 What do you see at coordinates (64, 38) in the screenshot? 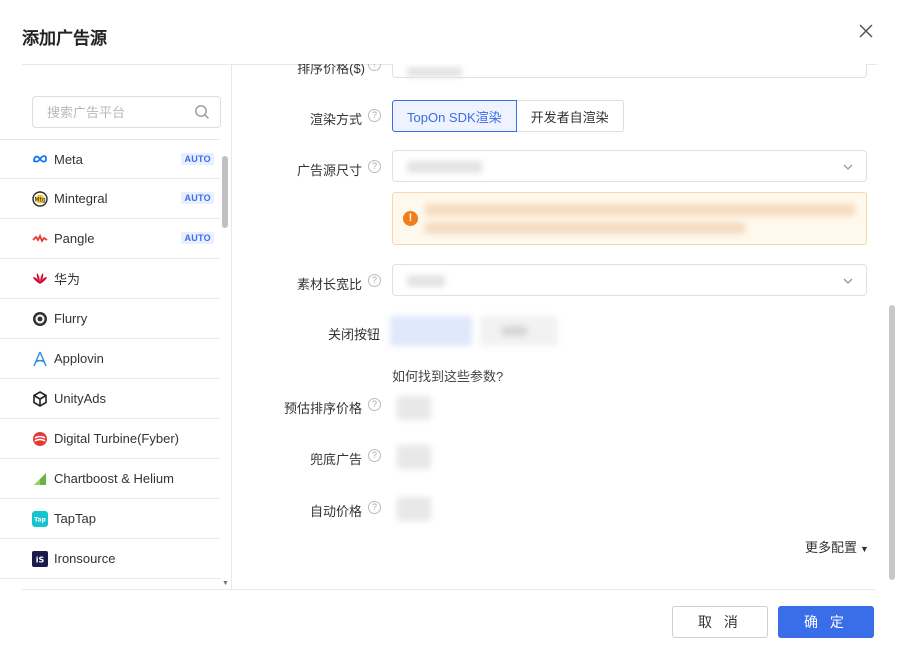
I see `dialog-title: 添加广告源` at bounding box center [64, 38].